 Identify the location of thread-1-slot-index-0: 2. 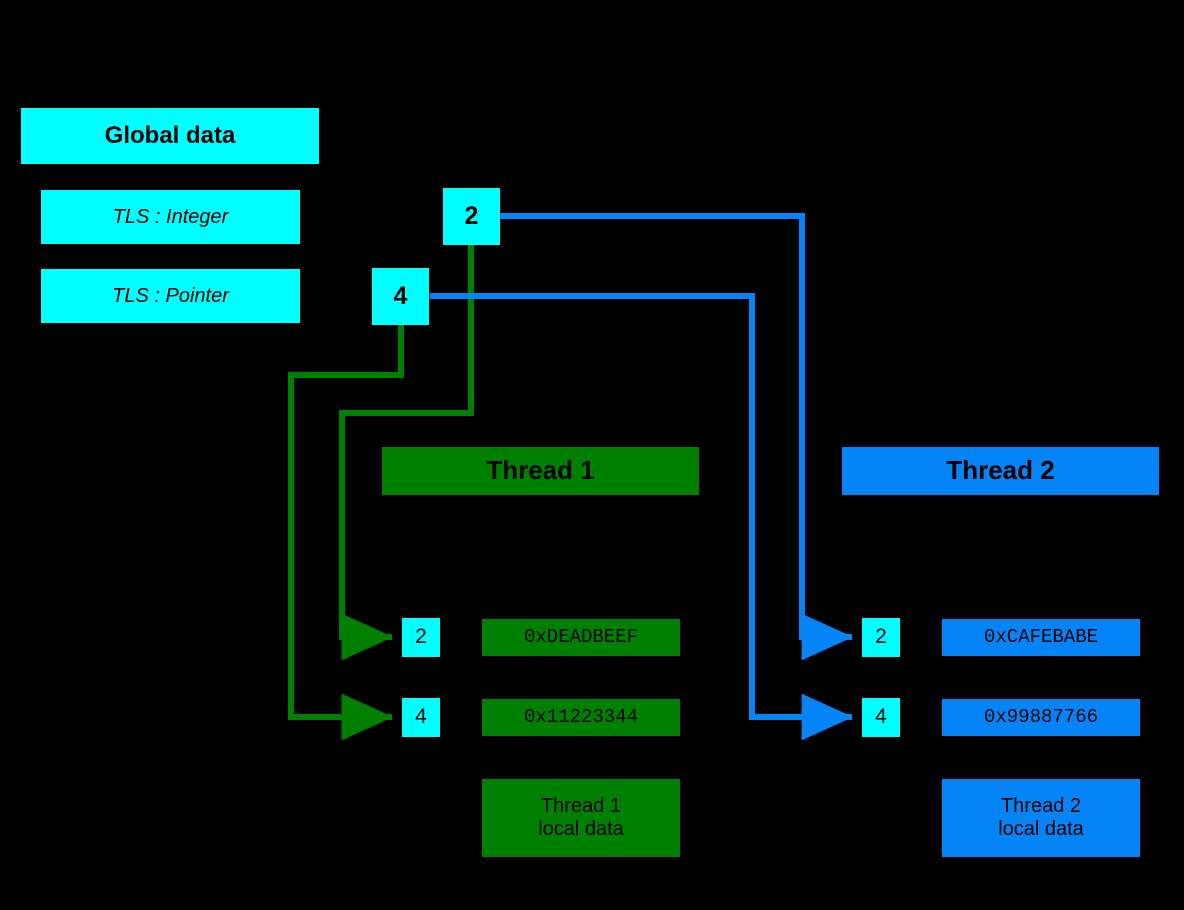
(421, 637).